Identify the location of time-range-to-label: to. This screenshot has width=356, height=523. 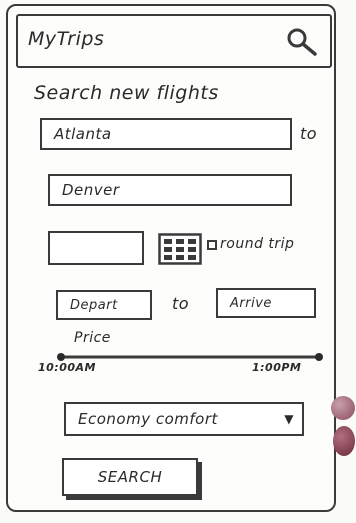
(181, 303).